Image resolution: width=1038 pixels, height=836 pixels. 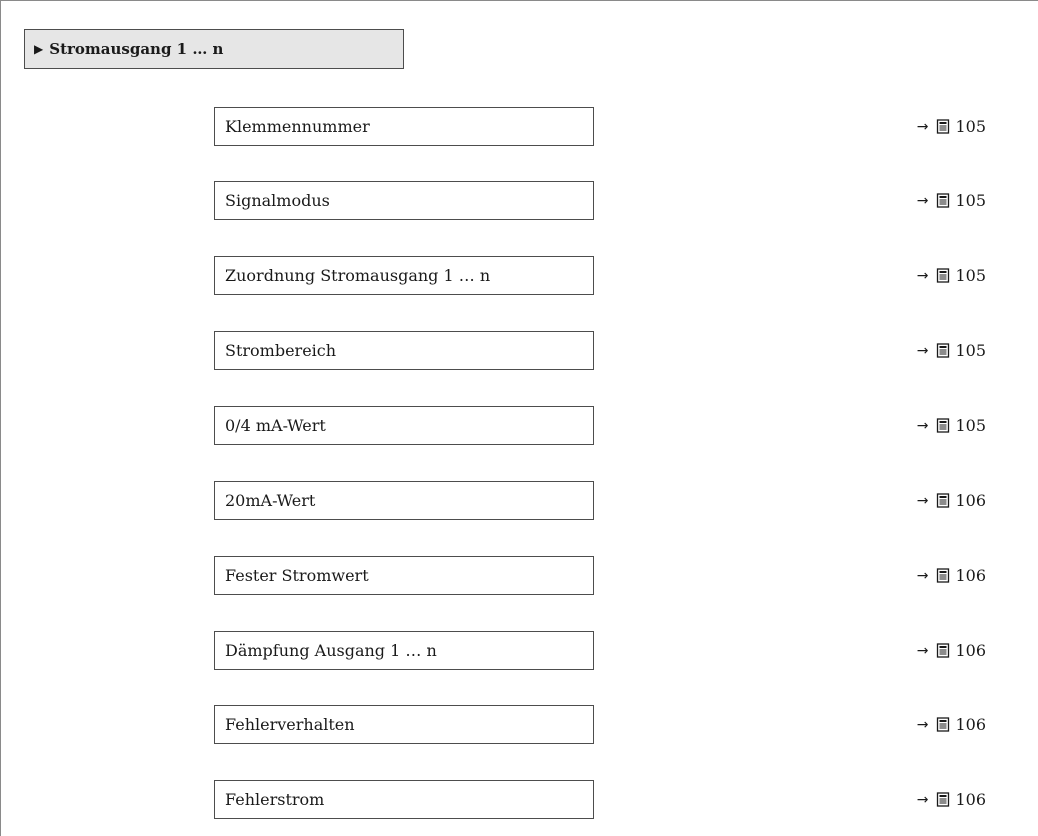 I want to click on parameter-box: Fehlerverhalten, so click(x=404, y=724).